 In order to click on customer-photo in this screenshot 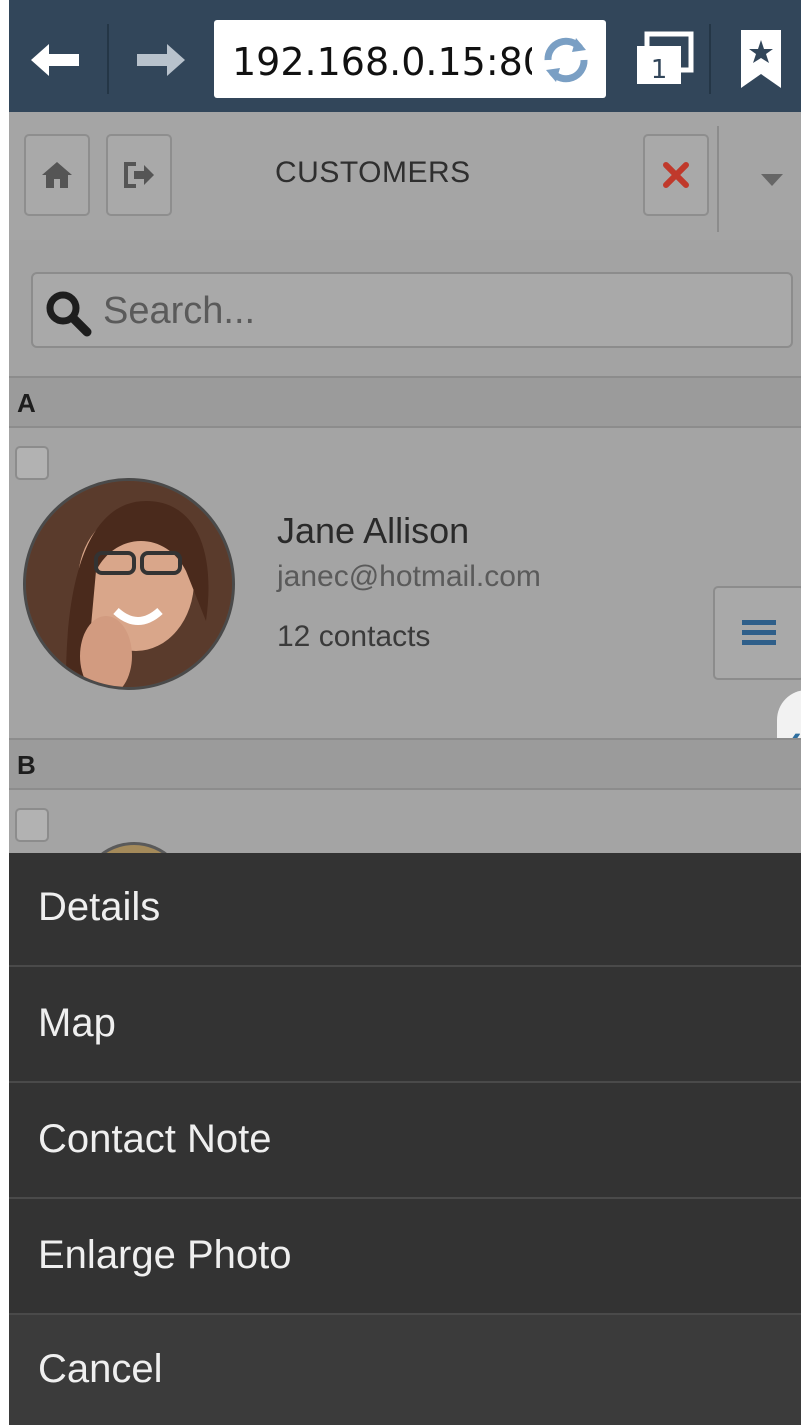, I will do `click(129, 584)`.